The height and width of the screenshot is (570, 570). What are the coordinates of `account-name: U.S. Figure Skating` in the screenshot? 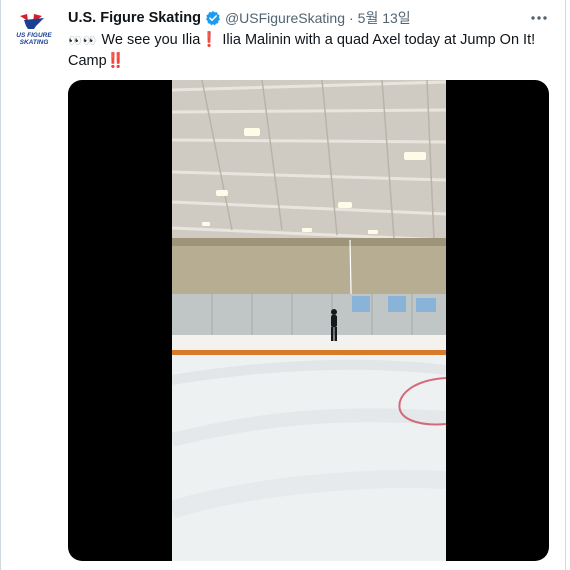 It's located at (134, 18).